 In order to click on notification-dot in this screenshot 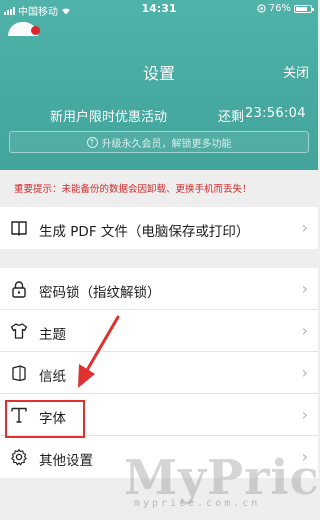, I will do `click(35, 30)`.